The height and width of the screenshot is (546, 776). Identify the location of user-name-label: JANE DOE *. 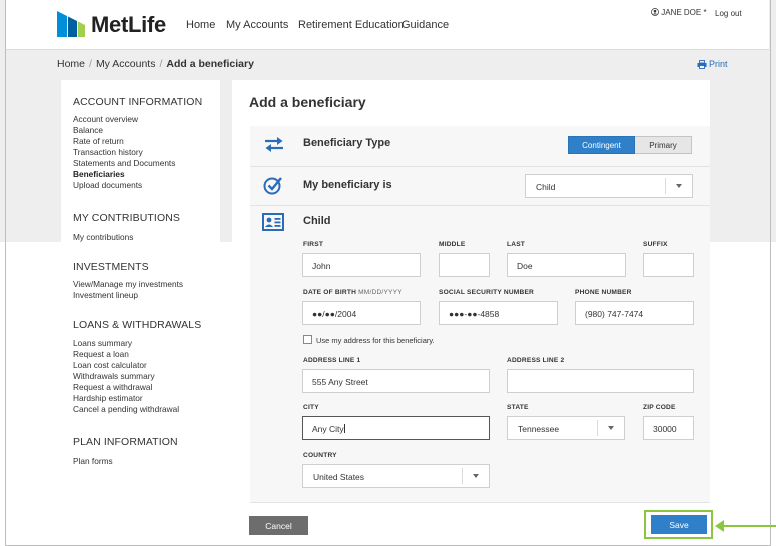
(684, 12).